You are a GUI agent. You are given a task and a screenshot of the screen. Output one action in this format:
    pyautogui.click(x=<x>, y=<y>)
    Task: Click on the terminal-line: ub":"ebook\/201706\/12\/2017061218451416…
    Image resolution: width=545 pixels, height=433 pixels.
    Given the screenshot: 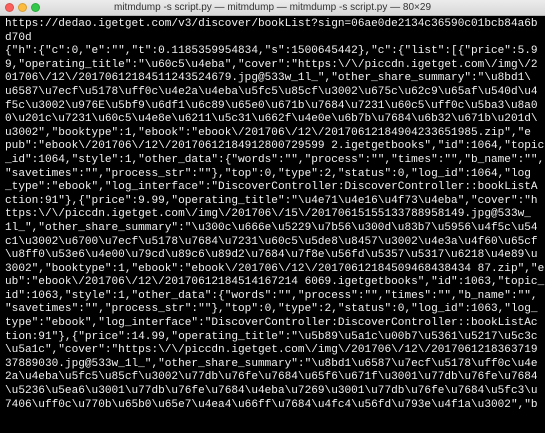 What is the action you would take?
    pyautogui.click(x=275, y=282)
    